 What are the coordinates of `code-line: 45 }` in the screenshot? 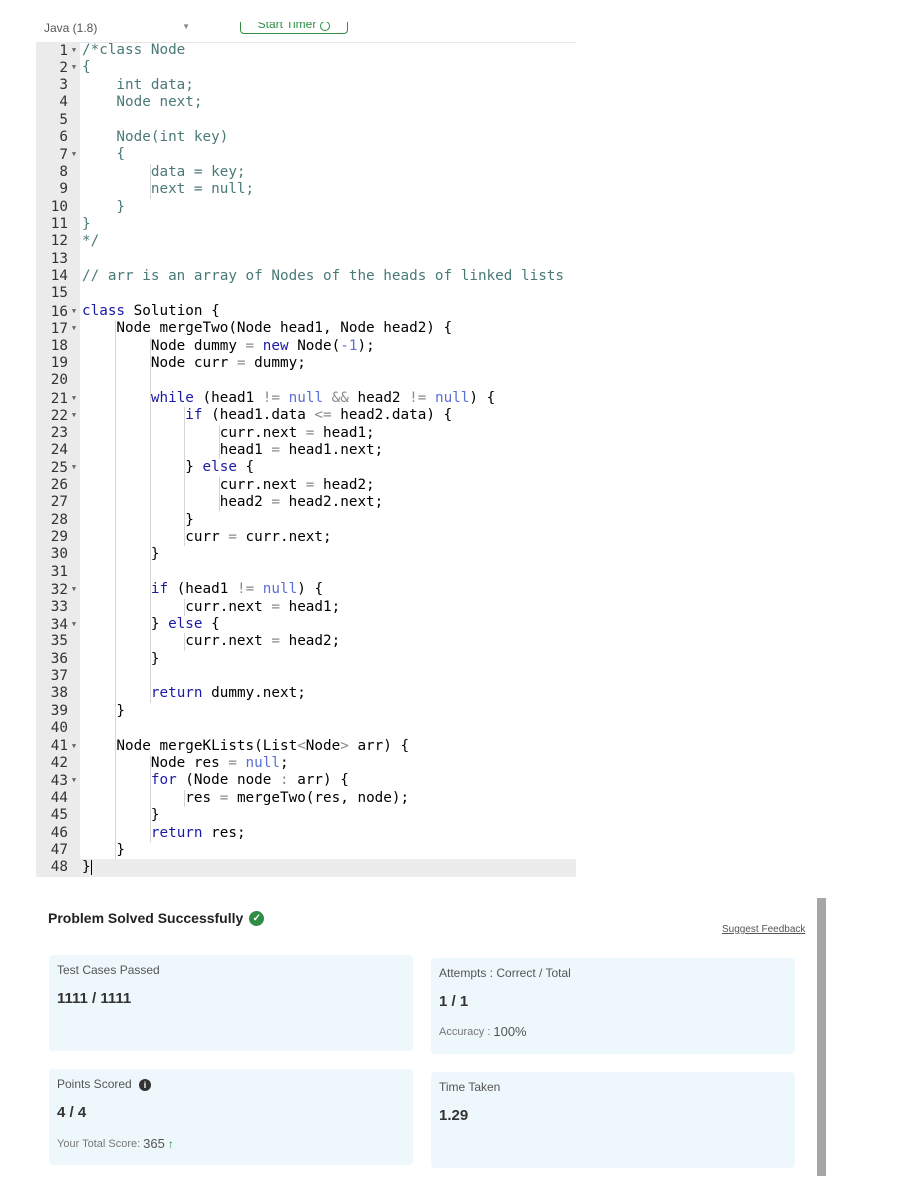 It's located at (306, 816).